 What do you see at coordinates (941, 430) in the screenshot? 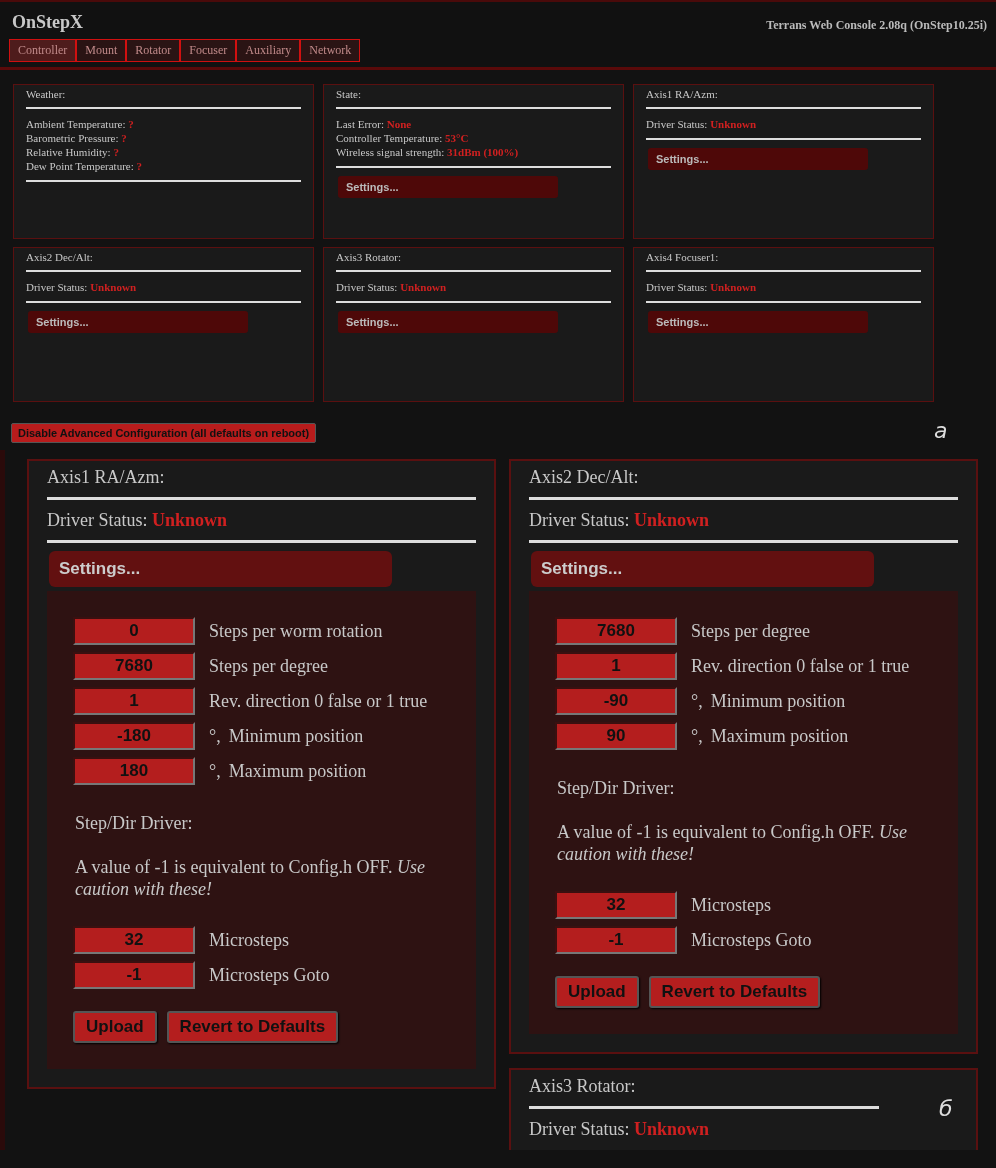
I see `figure-label: а` at bounding box center [941, 430].